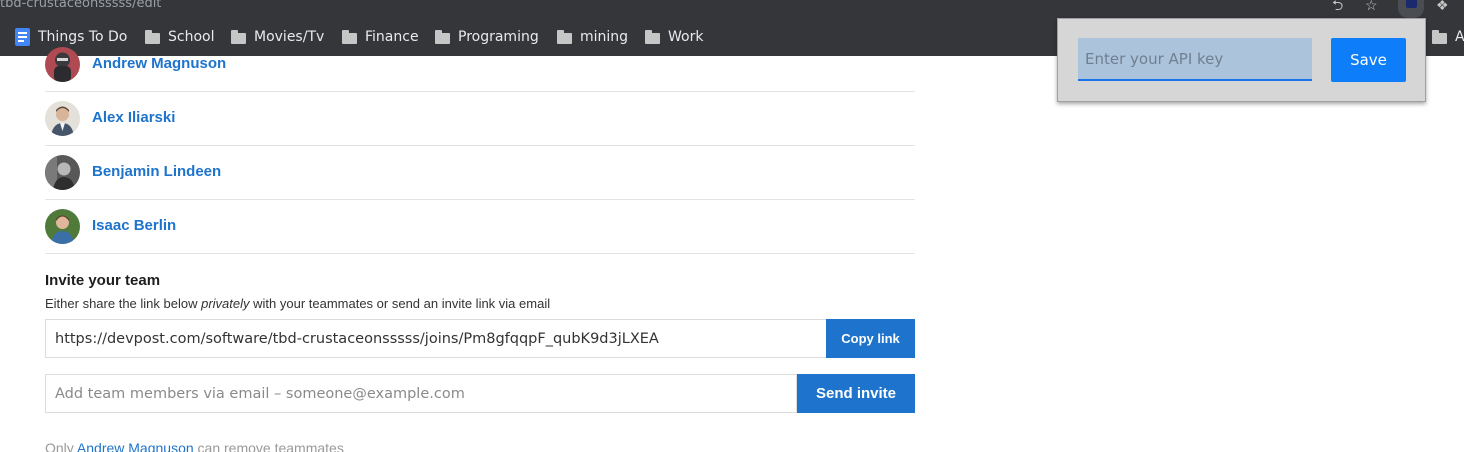  Describe the element at coordinates (480, 173) in the screenshot. I see `team-member-row: Benjamin Lindeen` at that location.